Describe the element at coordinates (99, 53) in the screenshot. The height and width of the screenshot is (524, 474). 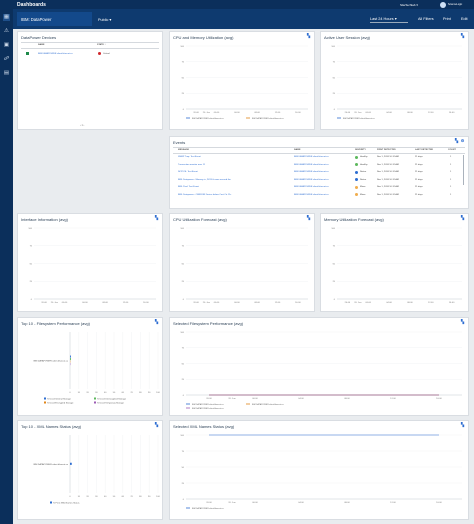
I see `state-critical-icon` at that location.